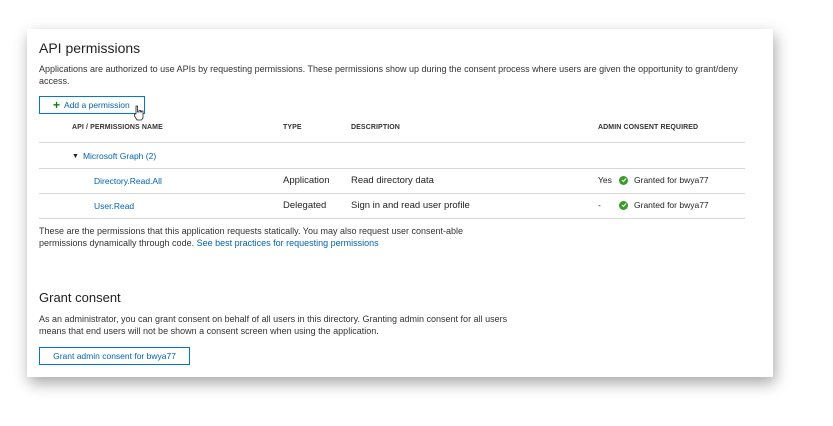 Image resolution: width=833 pixels, height=426 pixels. I want to click on api-group-microsoft-graph: ▼ Microsoft Graph (2), so click(114, 156).